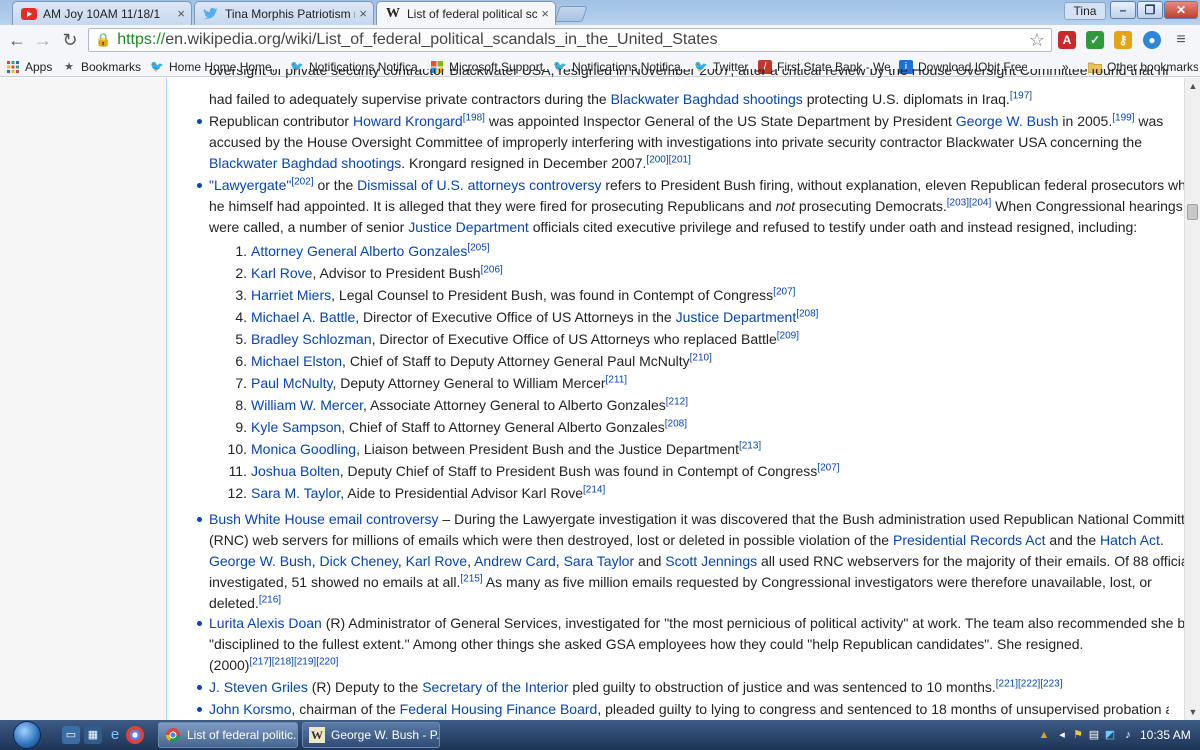 Image resolution: width=1200 pixels, height=750 pixels. What do you see at coordinates (750, 445) in the screenshot?
I see `citation: [213]` at bounding box center [750, 445].